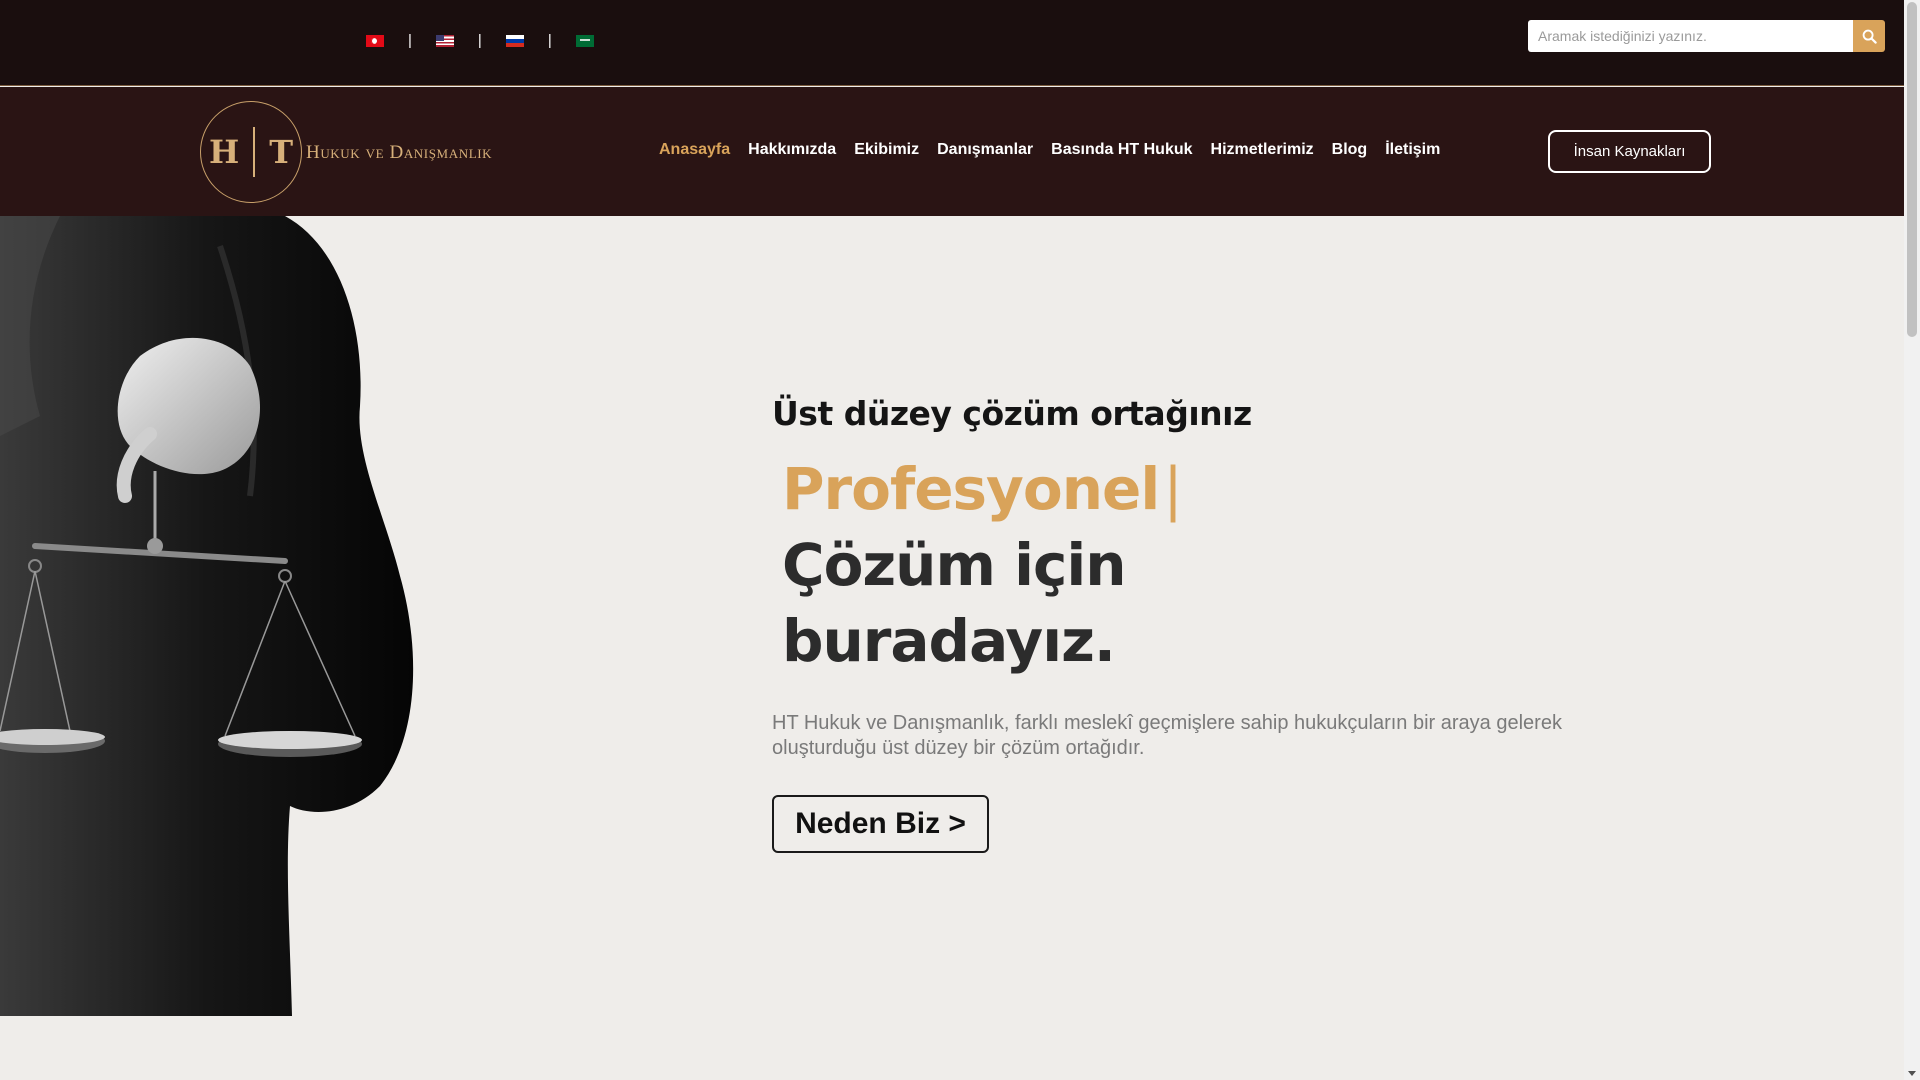 This screenshot has height=1080, width=1920. What do you see at coordinates (514, 41) in the screenshot?
I see `flag-ru-icon` at bounding box center [514, 41].